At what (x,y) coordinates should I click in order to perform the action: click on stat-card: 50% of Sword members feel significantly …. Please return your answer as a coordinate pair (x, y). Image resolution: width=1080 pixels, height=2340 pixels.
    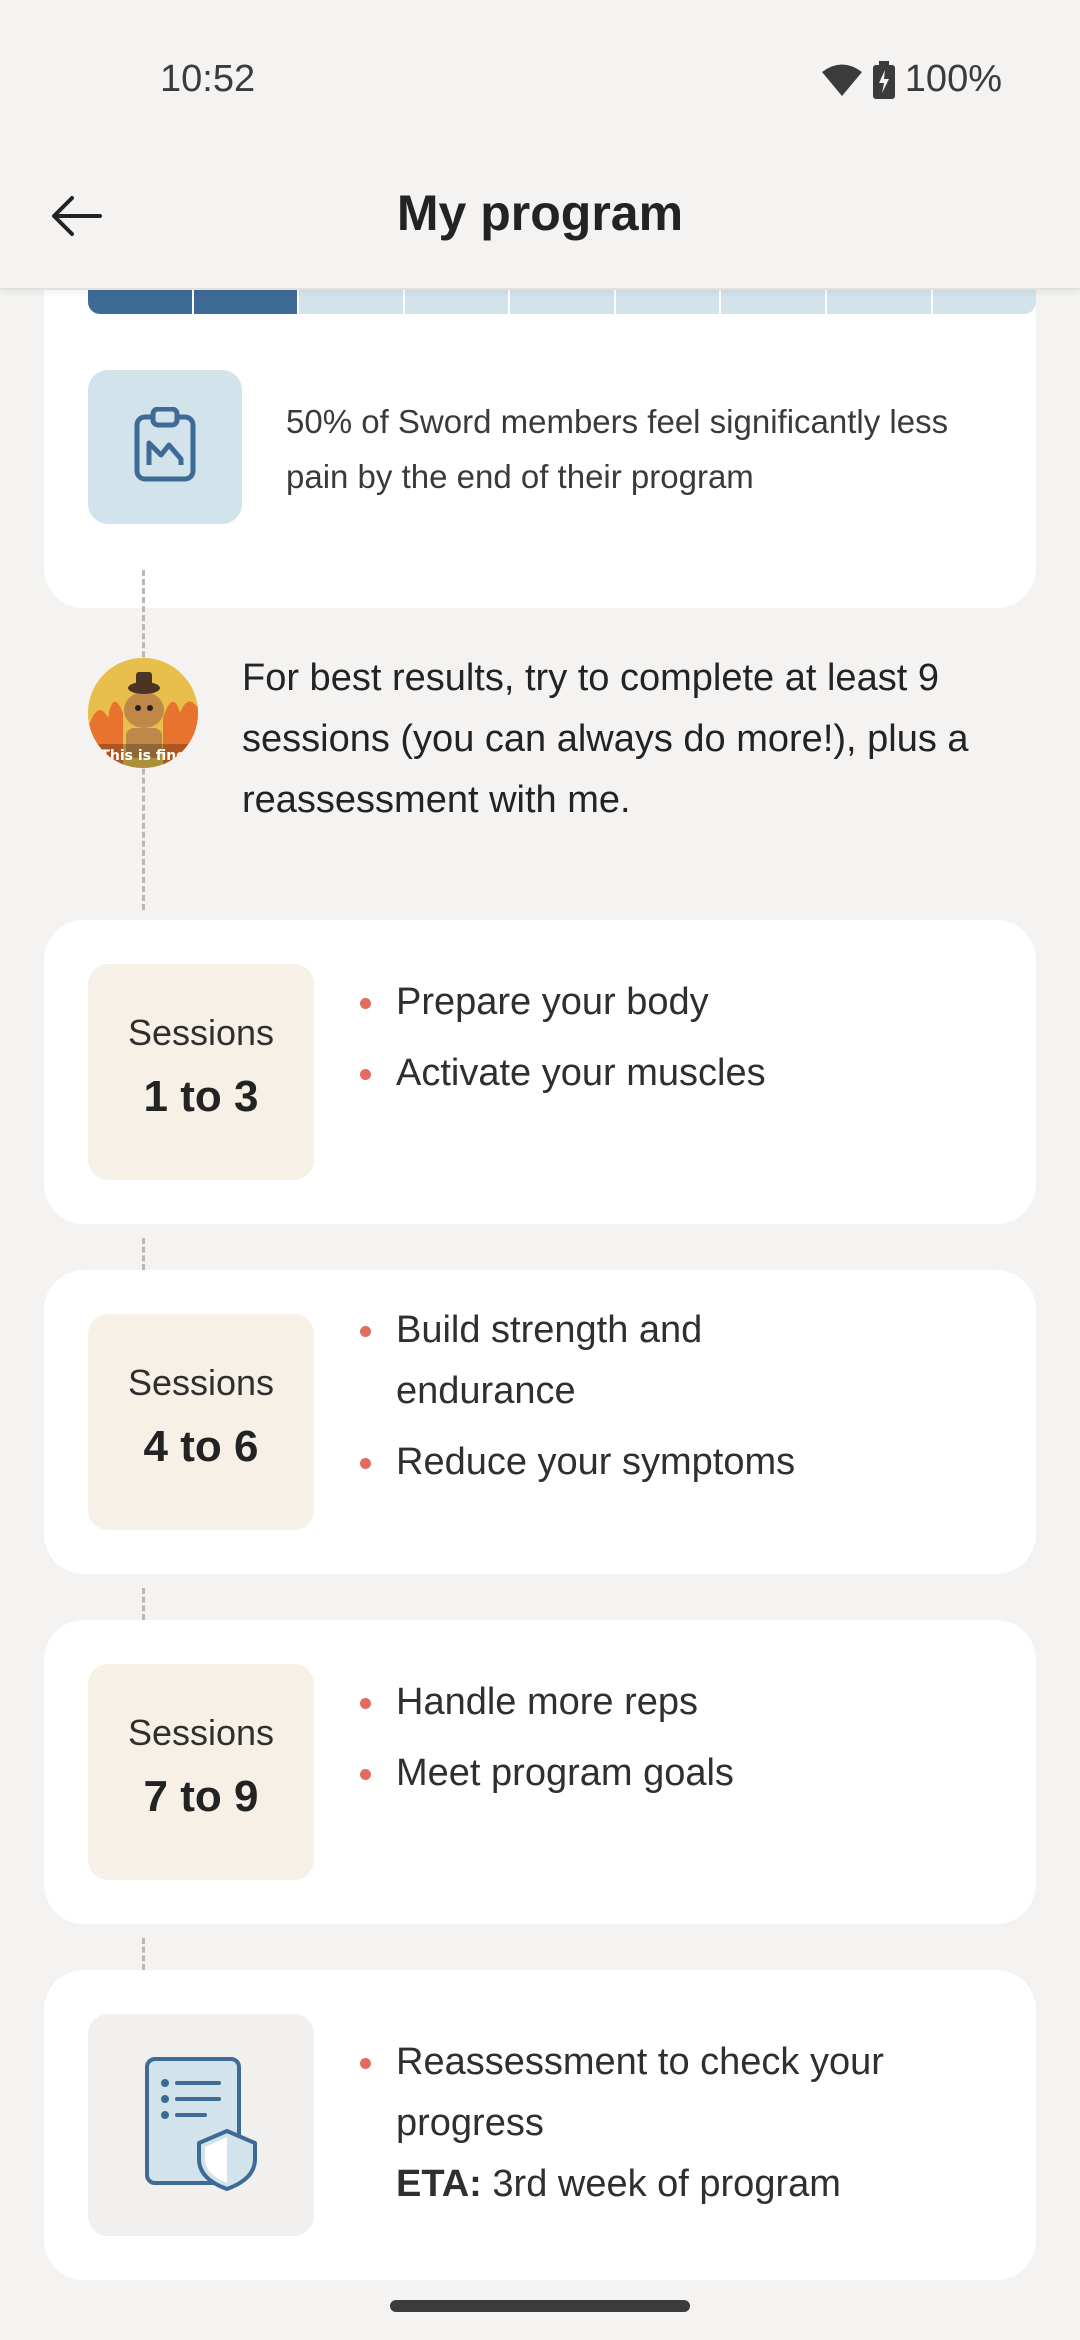
    Looking at the image, I should click on (540, 449).